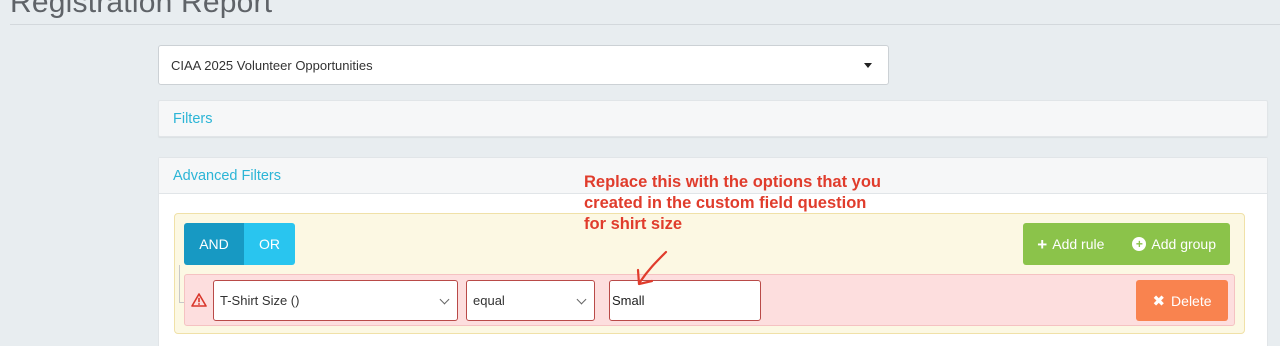  I want to click on report-select-value: CIAA 2025 Volunteer Opportunities, so click(272, 65).